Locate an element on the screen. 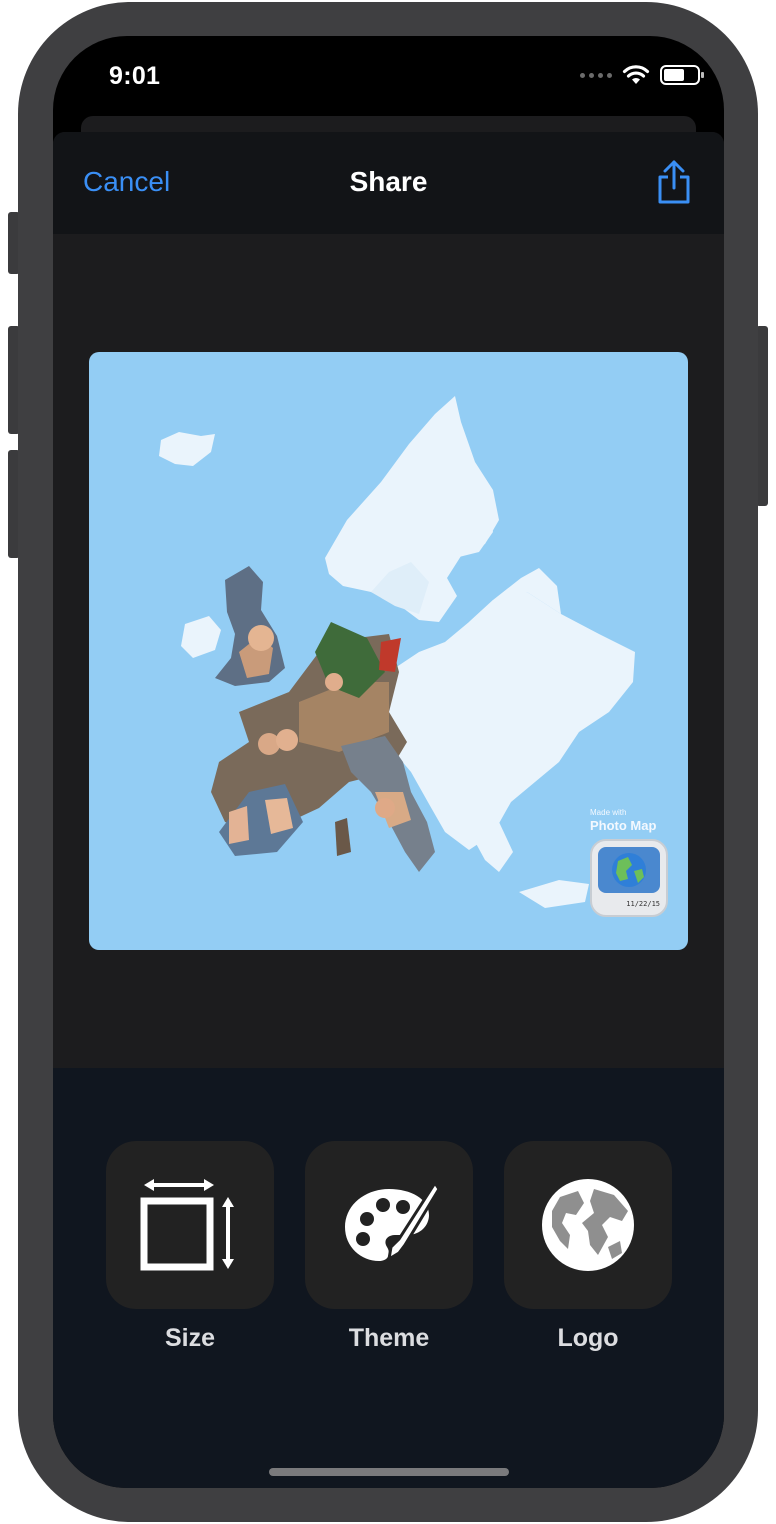 This screenshot has height=1524, width=776. status-time: 9:01 is located at coordinates (135, 76).